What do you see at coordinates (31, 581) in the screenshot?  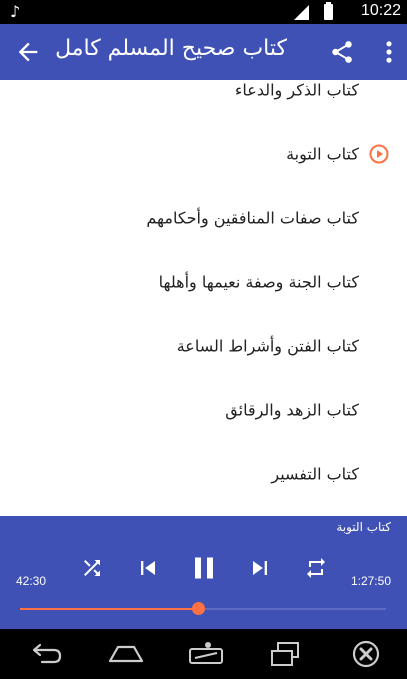 I see `elapsed-time: 42:30` at bounding box center [31, 581].